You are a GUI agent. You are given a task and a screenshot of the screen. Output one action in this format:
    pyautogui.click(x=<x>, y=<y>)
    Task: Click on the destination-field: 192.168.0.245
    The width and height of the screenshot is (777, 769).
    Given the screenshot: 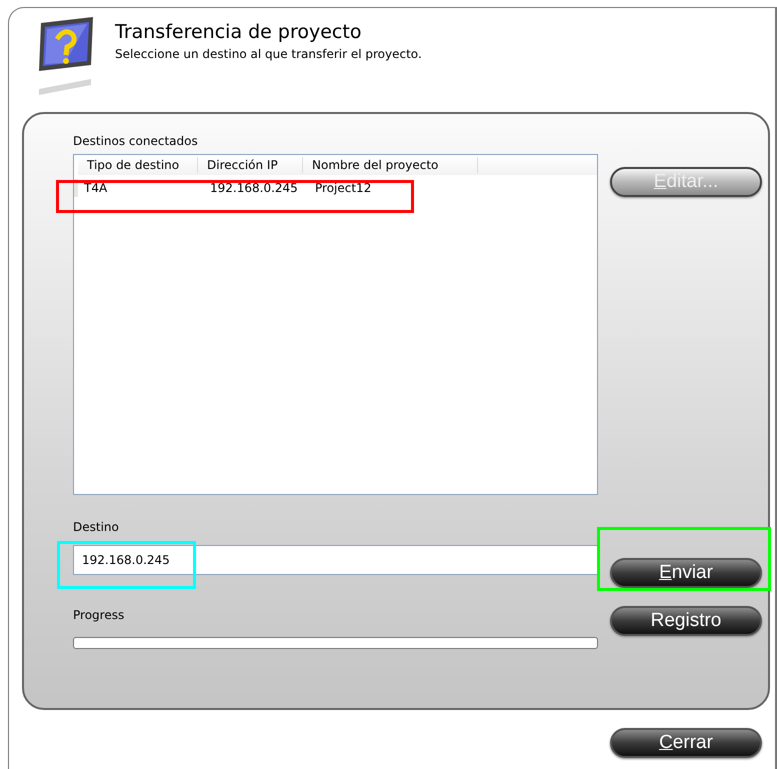 What is the action you would take?
    pyautogui.click(x=335, y=560)
    